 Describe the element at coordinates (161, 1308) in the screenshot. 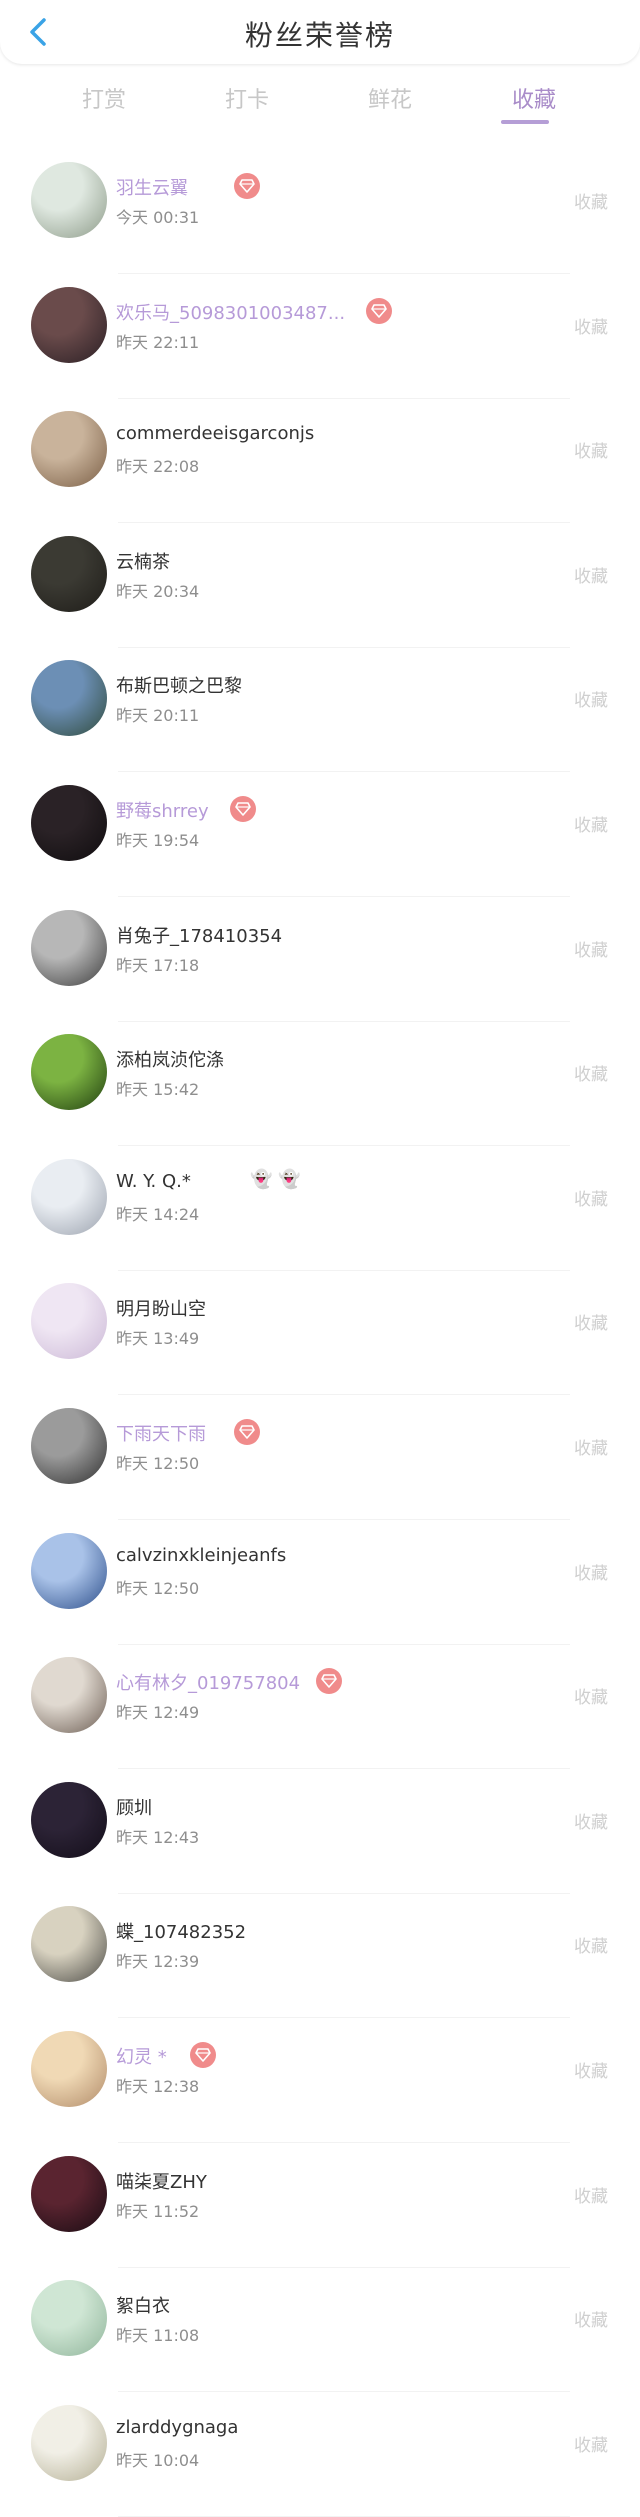

I see `fan-name: 明月盼山空` at that location.